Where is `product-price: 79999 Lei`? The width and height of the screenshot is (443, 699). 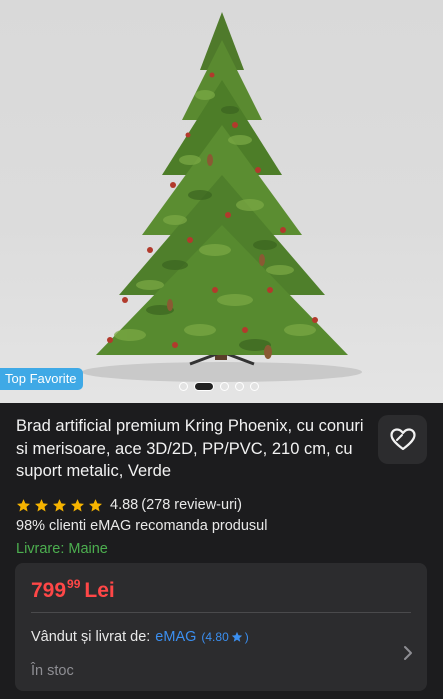 product-price: 79999 Lei is located at coordinates (73, 590).